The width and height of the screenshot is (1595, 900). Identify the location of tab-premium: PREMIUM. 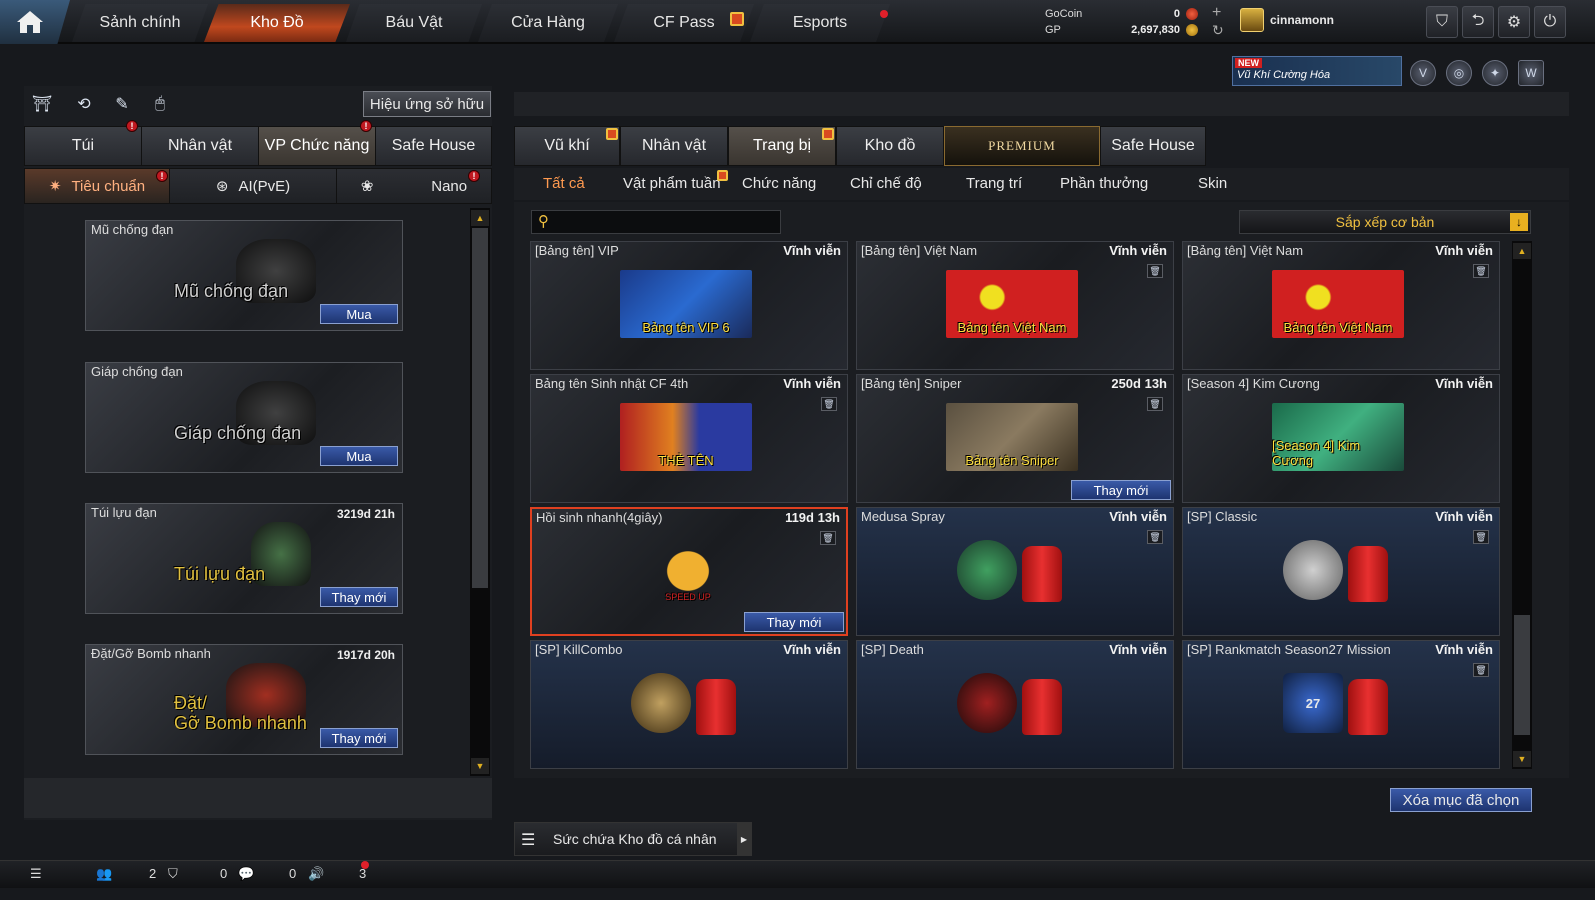
(1022, 146).